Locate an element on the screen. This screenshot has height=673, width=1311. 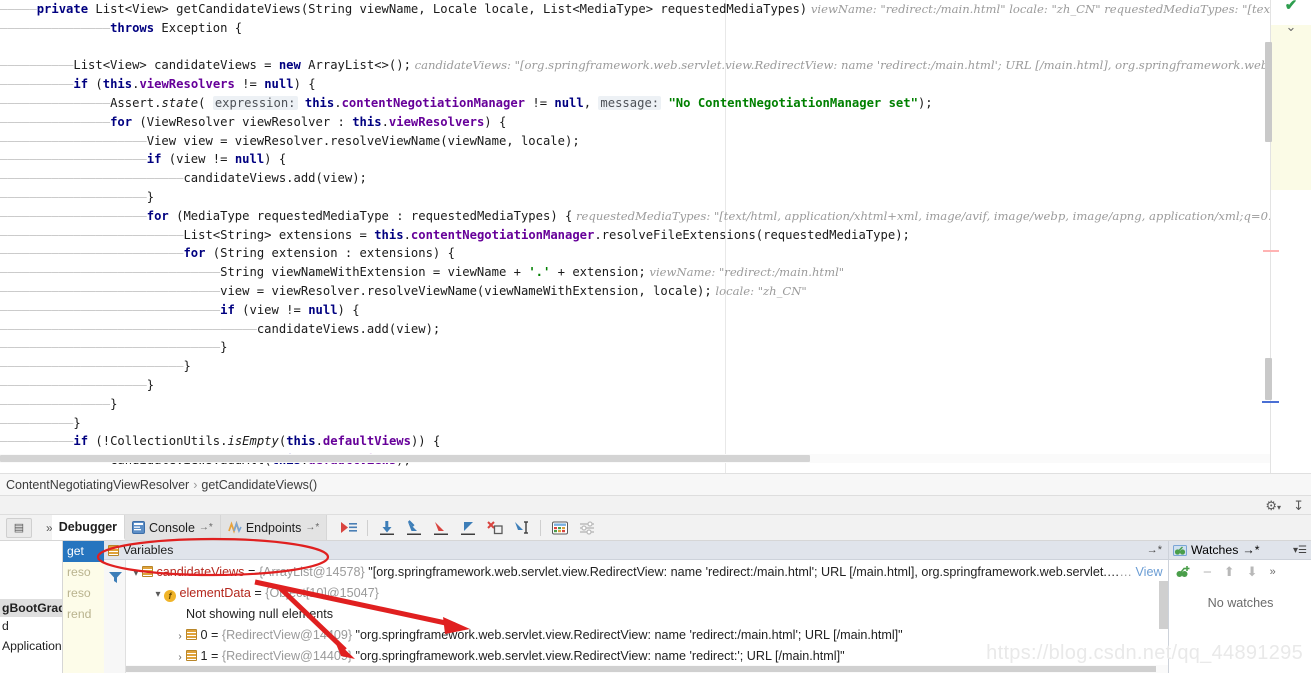
annotation-arrow-1-line is located at coordinates (355, 603).